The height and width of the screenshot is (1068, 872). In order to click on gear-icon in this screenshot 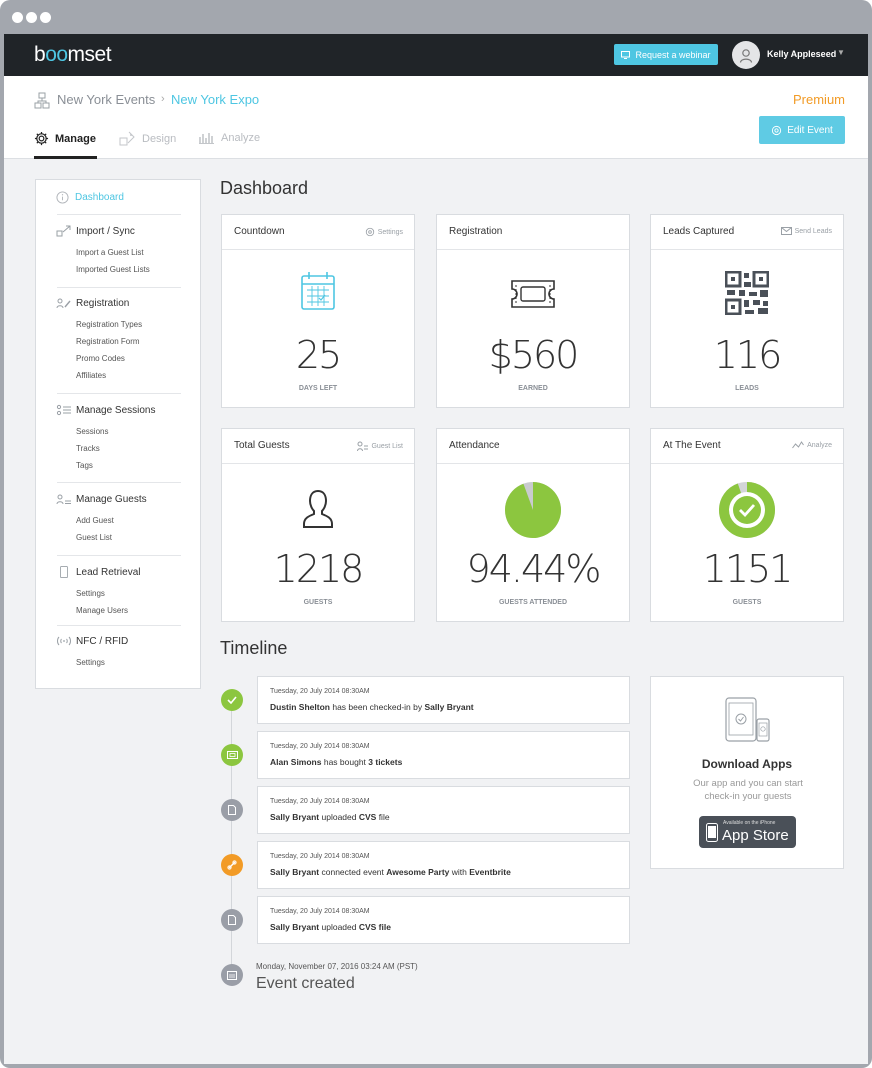, I will do `click(777, 130)`.